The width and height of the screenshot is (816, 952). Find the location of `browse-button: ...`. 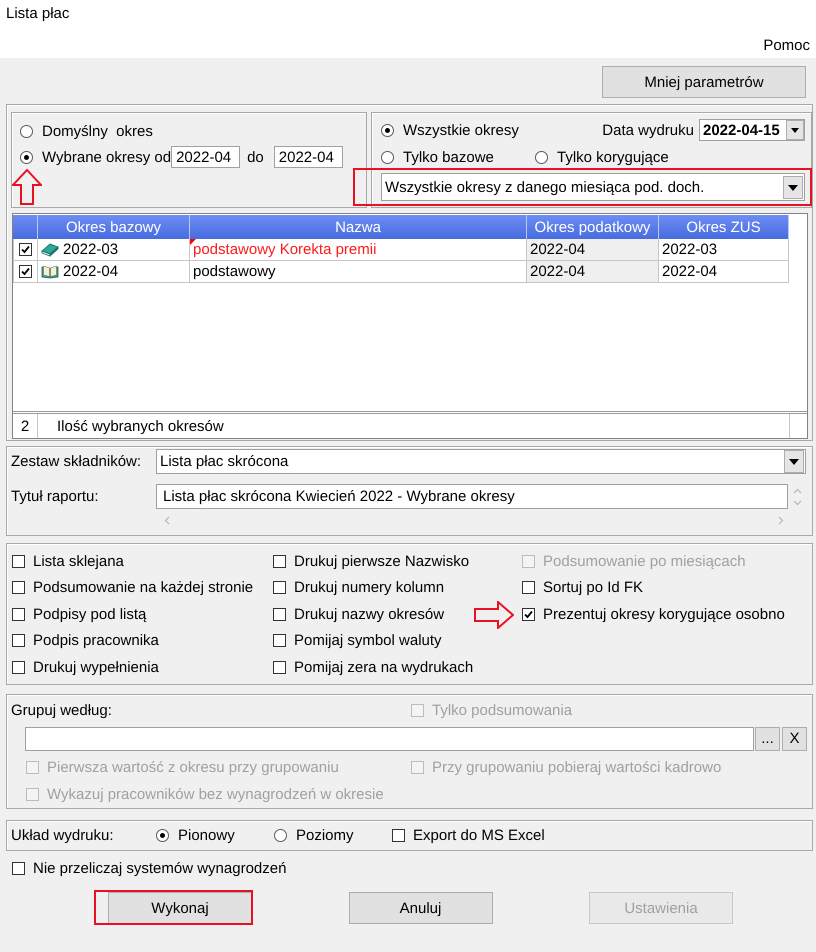

browse-button: ... is located at coordinates (767, 738).